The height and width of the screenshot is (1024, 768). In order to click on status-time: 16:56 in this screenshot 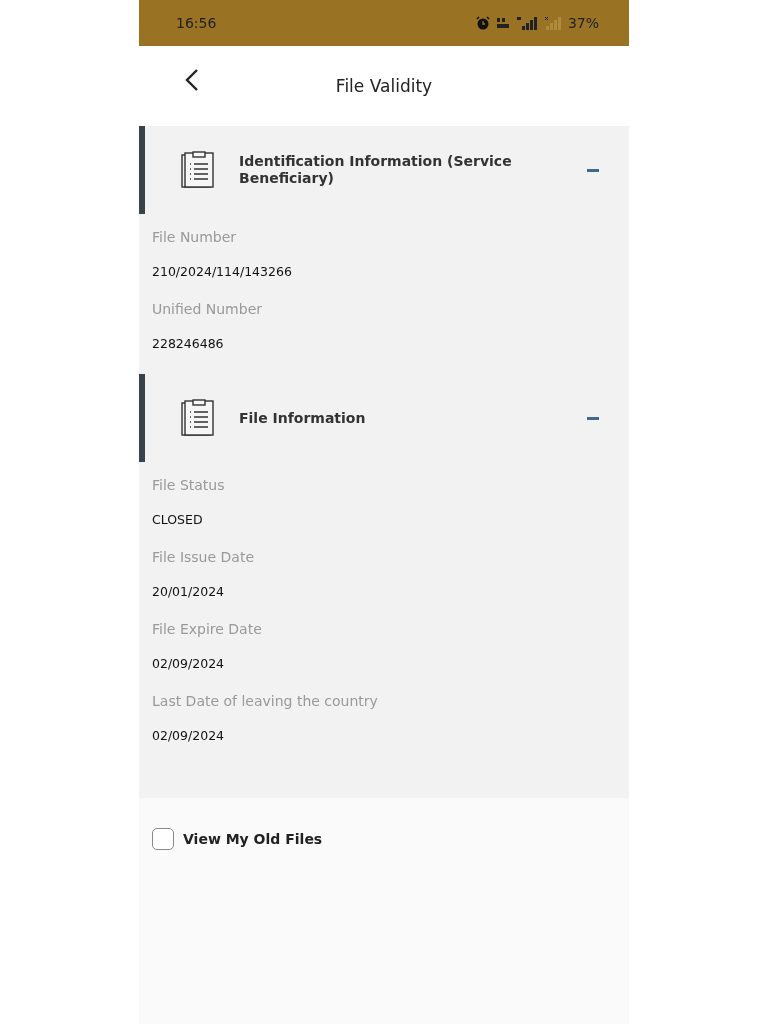, I will do `click(196, 23)`.